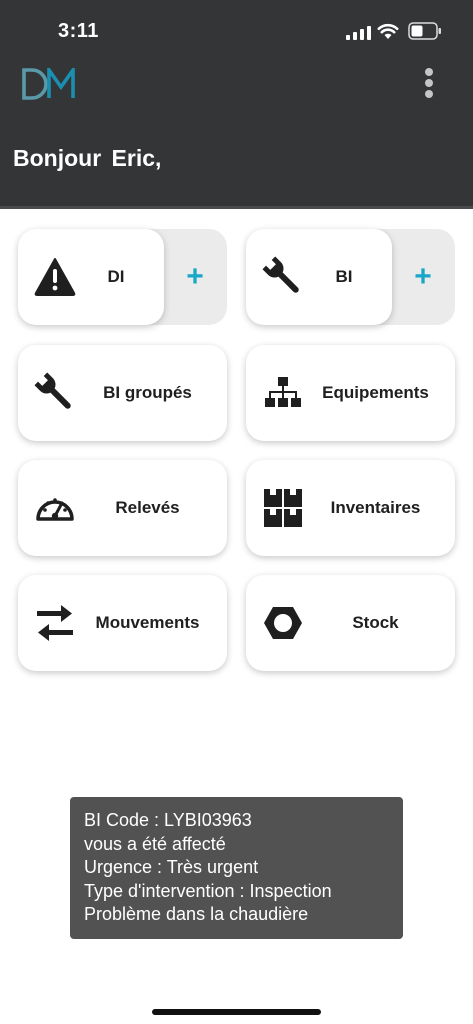 The width and height of the screenshot is (473, 1024). I want to click on toast-line: Problème dans la chaudière, so click(196, 914).